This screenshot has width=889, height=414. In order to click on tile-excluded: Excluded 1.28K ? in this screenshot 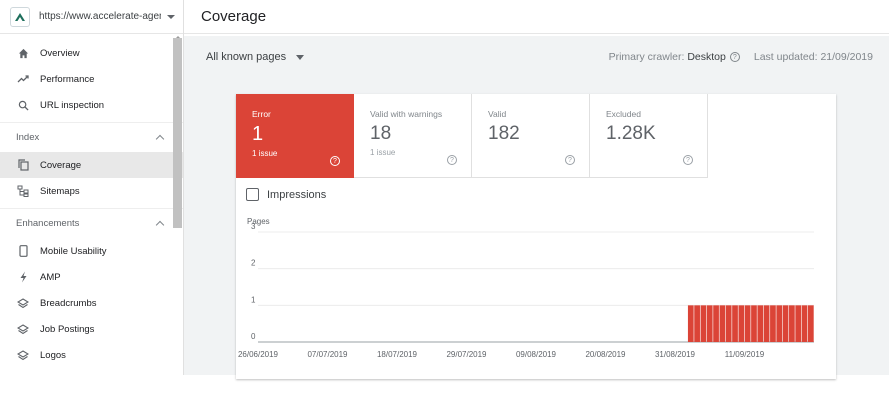, I will do `click(649, 136)`.